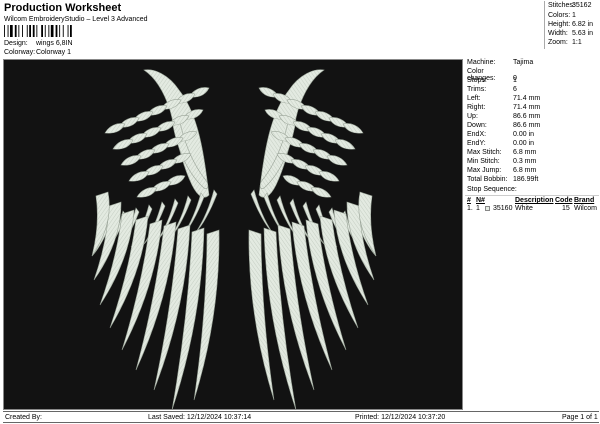 This screenshot has width=600, height=424. I want to click on colorway-label: Colorway:, so click(20, 52).